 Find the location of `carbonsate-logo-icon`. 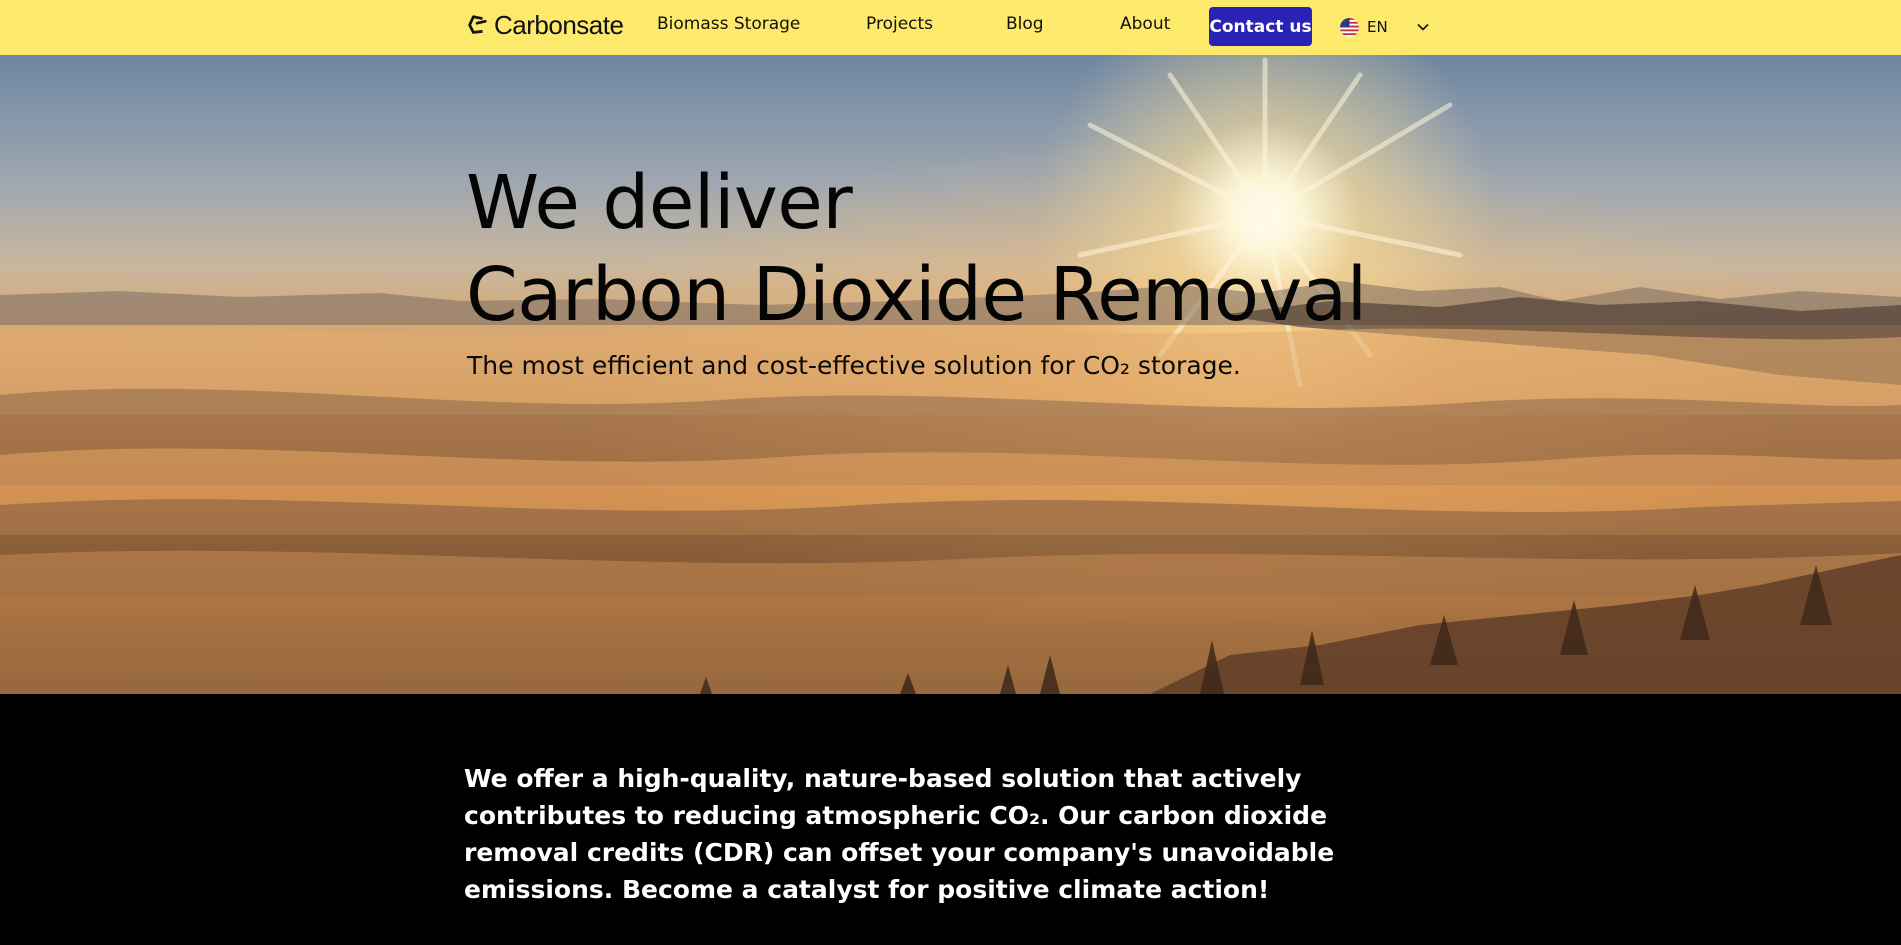

carbonsate-logo-icon is located at coordinates (477, 24).